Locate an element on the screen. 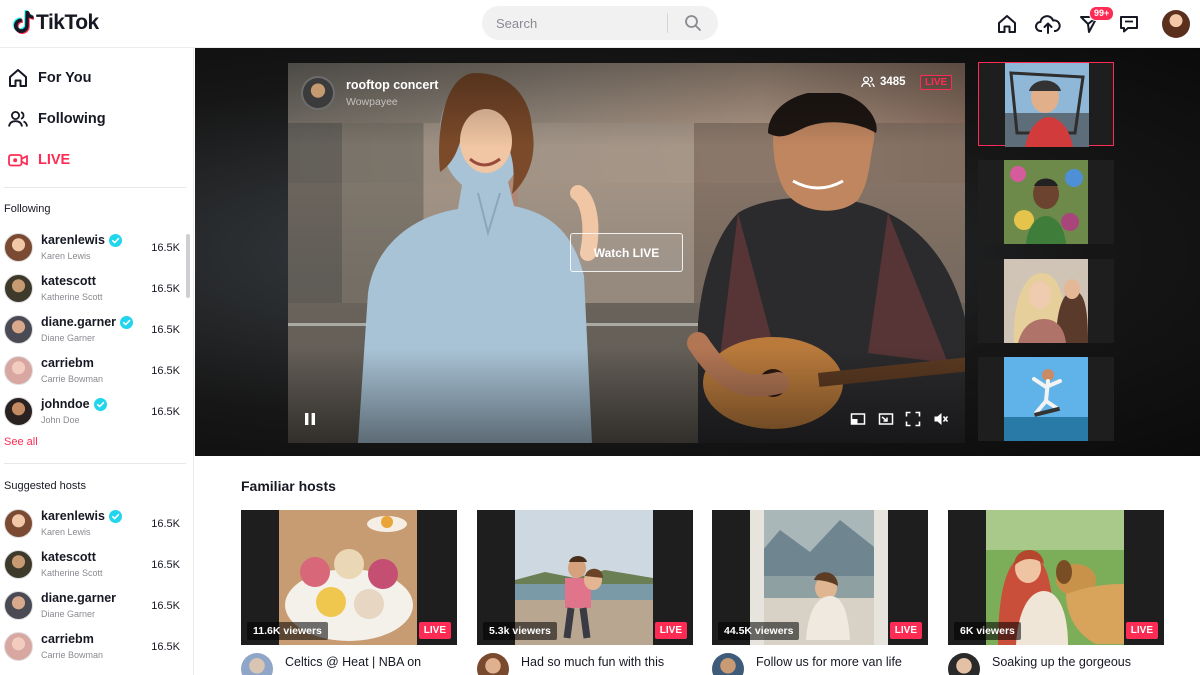  following-account-diane-garner: diane.garner Diane Garner 16.5K is located at coordinates (95, 331).